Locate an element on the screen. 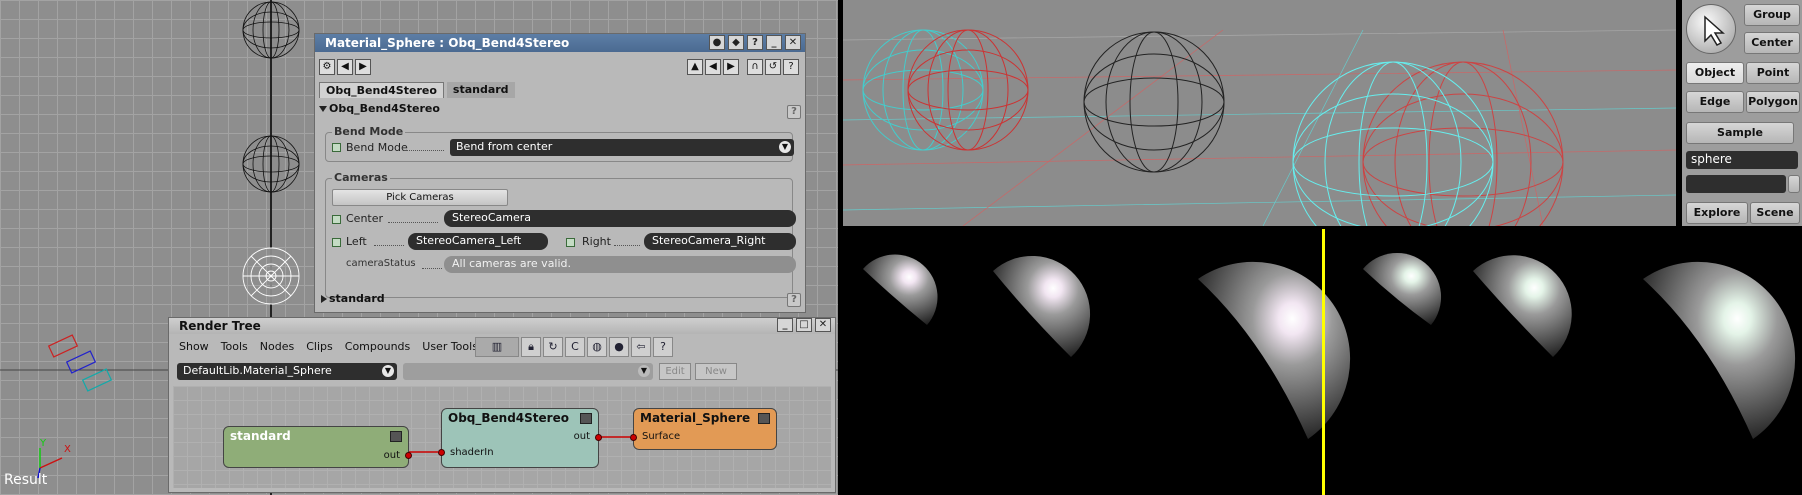 Image resolution: width=1802 pixels, height=495 pixels. right-label: Right is located at coordinates (596, 241).